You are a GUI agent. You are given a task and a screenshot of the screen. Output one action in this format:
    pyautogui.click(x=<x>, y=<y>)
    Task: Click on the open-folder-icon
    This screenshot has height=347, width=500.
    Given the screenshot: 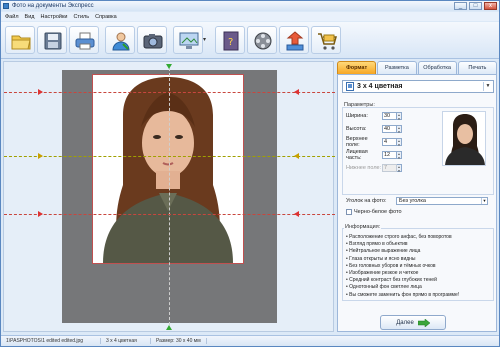 What is the action you would take?
    pyautogui.click(x=21, y=42)
    